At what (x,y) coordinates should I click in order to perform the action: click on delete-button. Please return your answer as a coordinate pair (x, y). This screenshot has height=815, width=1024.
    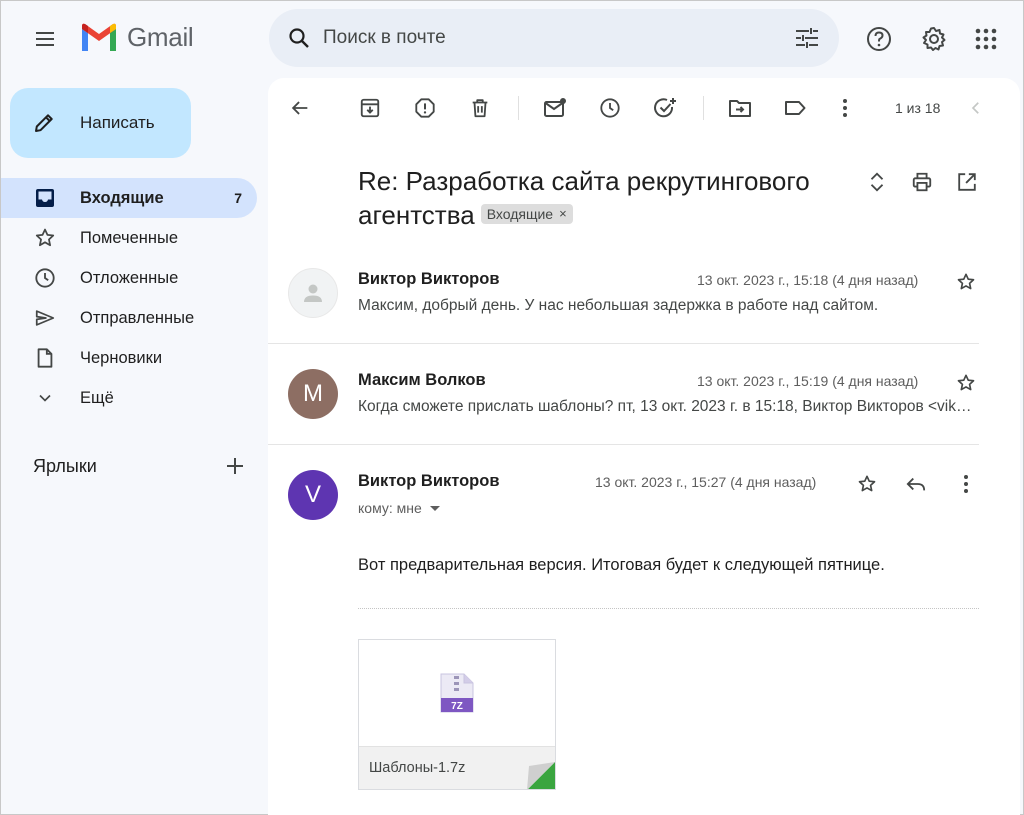
    Looking at the image, I should click on (480, 108).